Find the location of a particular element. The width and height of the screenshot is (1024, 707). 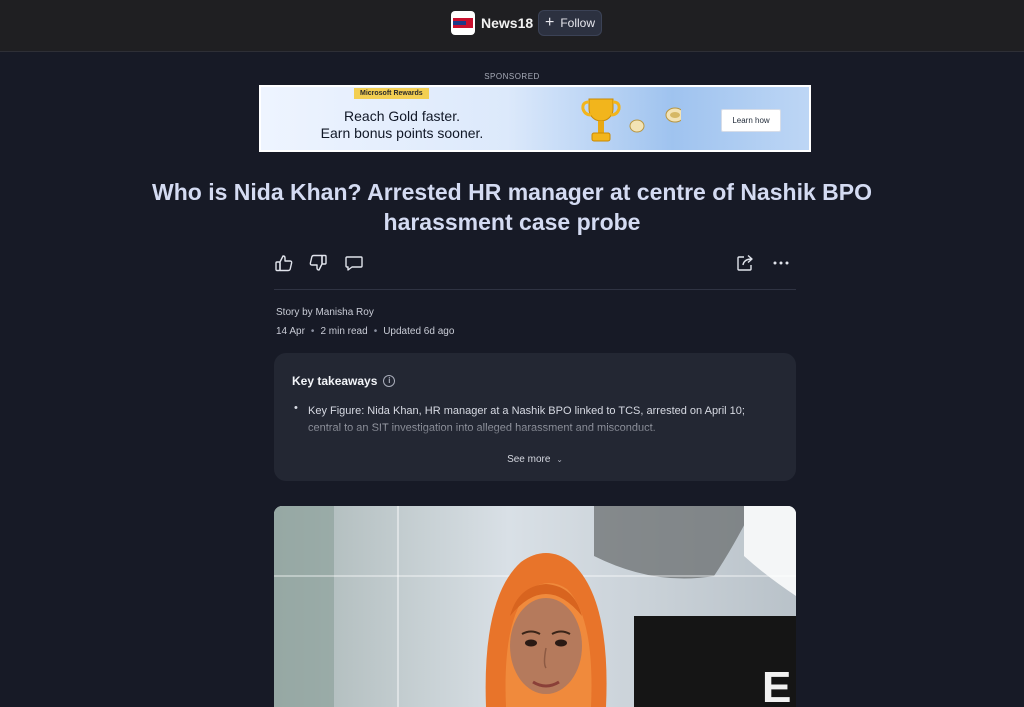

divider is located at coordinates (535, 289).